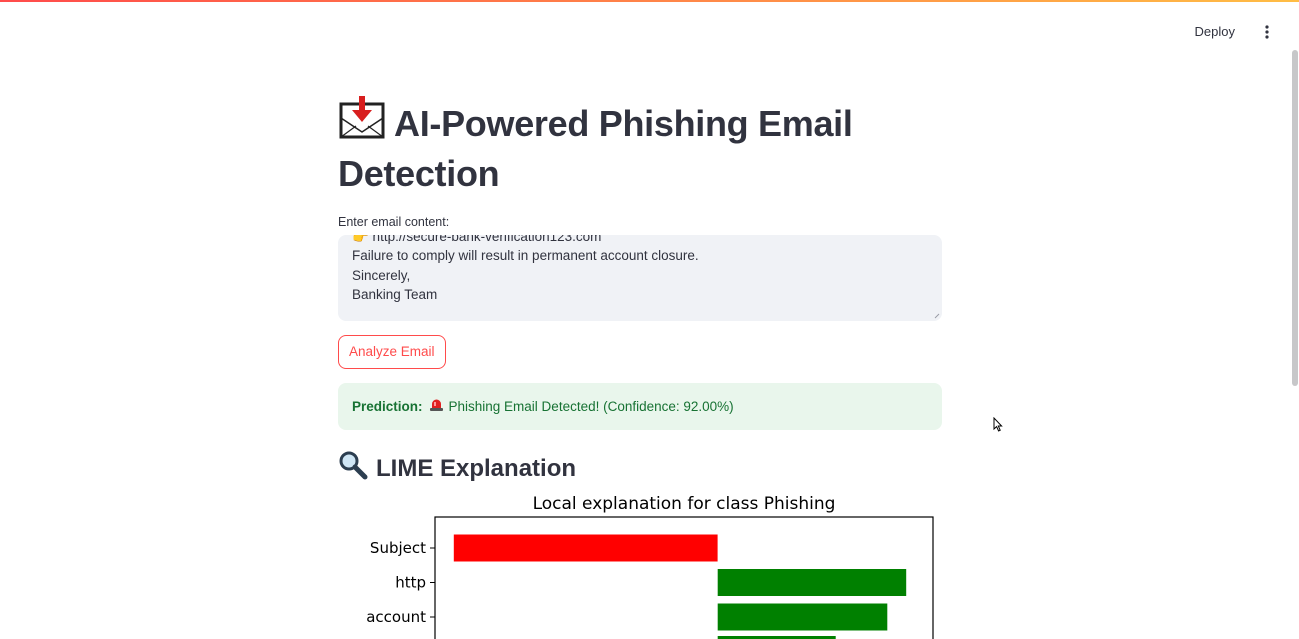 This screenshot has width=1299, height=639. What do you see at coordinates (396, 617) in the screenshot?
I see `y-tick-label: account` at bounding box center [396, 617].